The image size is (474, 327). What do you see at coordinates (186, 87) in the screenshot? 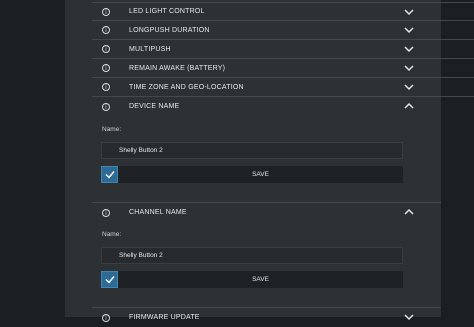
I see `section-label: TIME ZONE AND GEO-LOCATION` at bounding box center [186, 87].